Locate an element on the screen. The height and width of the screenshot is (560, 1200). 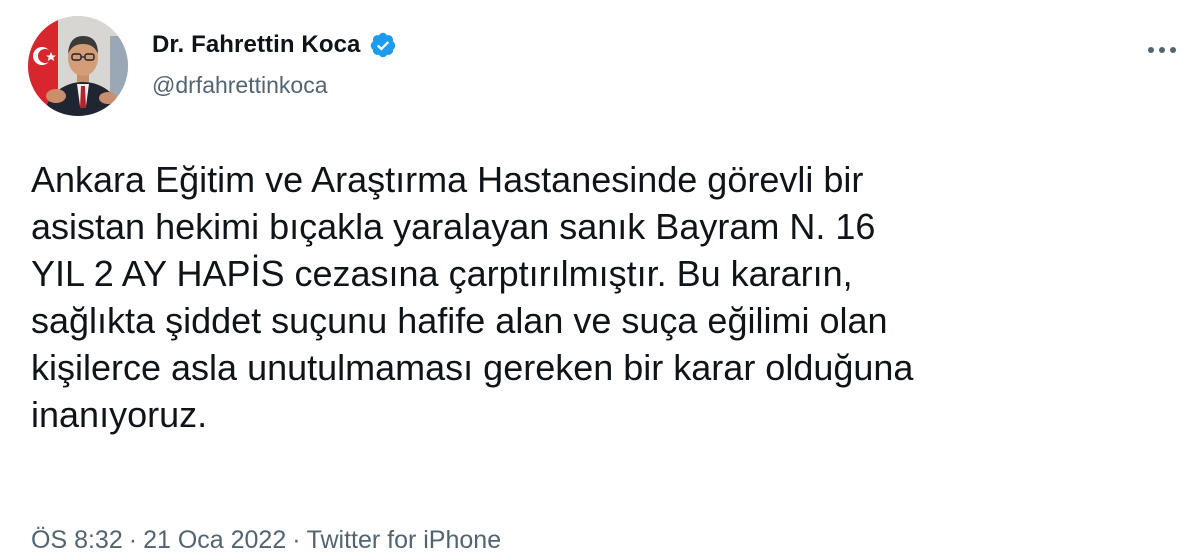
author-name-row: Dr. Fahrettin Koca is located at coordinates (274, 45).